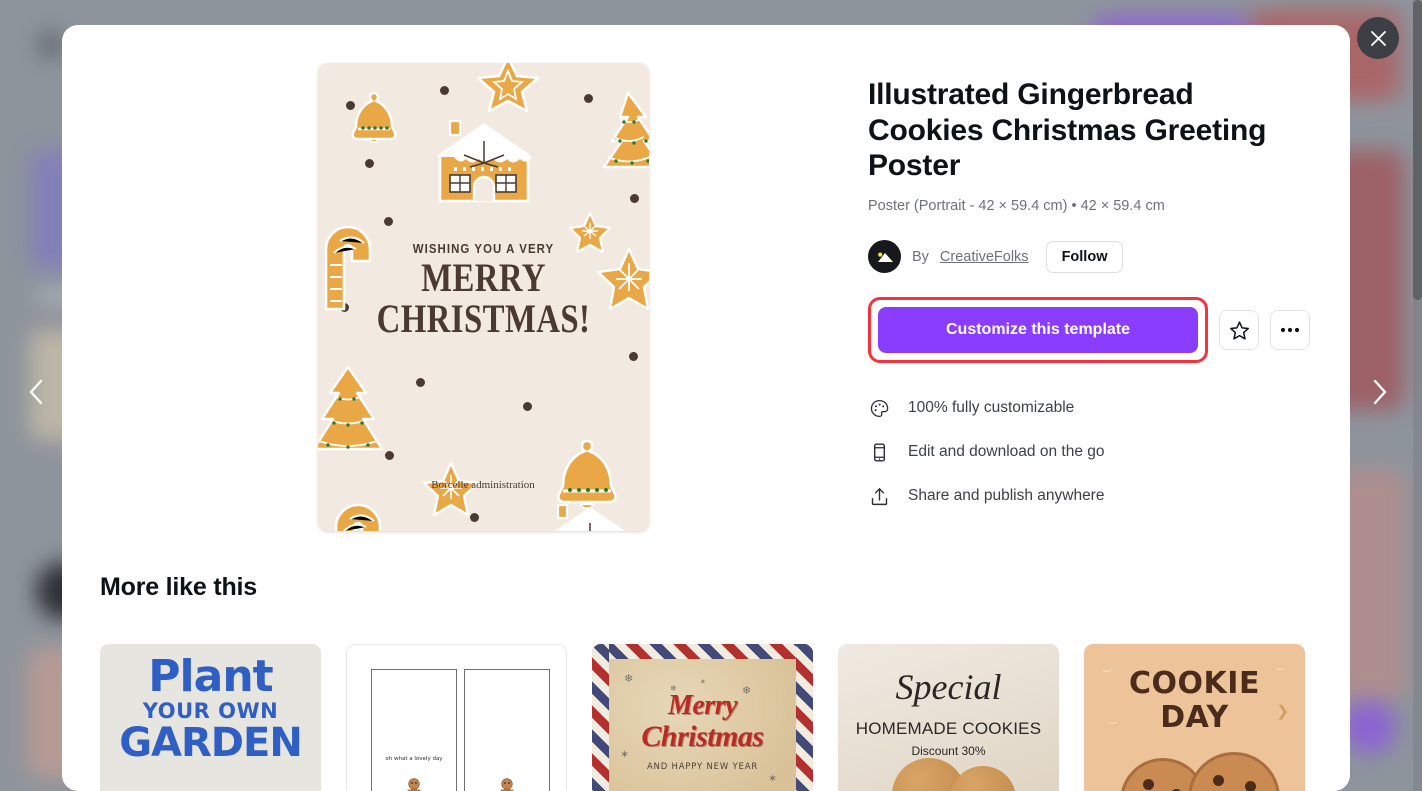 The image size is (1422, 791). I want to click on cta-row: Customize this template, so click(1089, 330).